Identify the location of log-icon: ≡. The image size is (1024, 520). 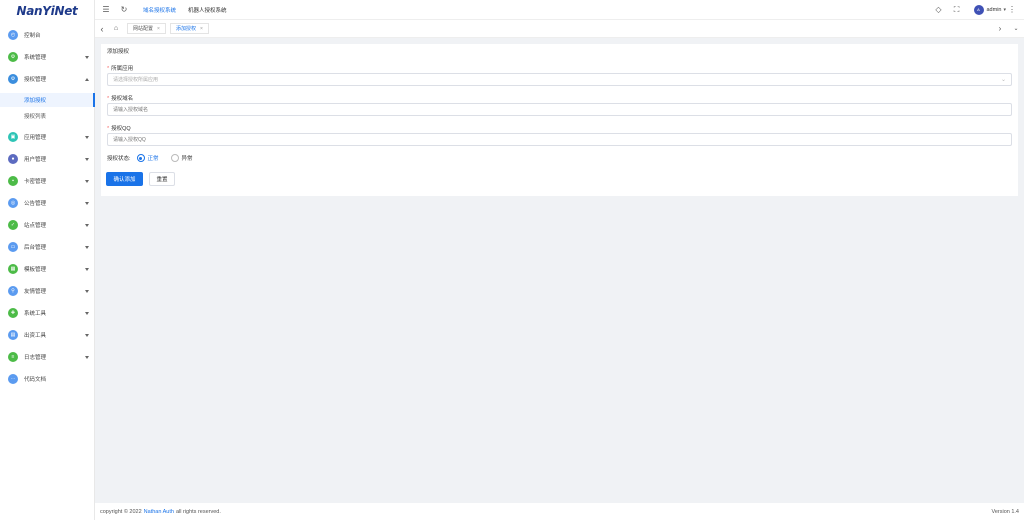
(13, 357).